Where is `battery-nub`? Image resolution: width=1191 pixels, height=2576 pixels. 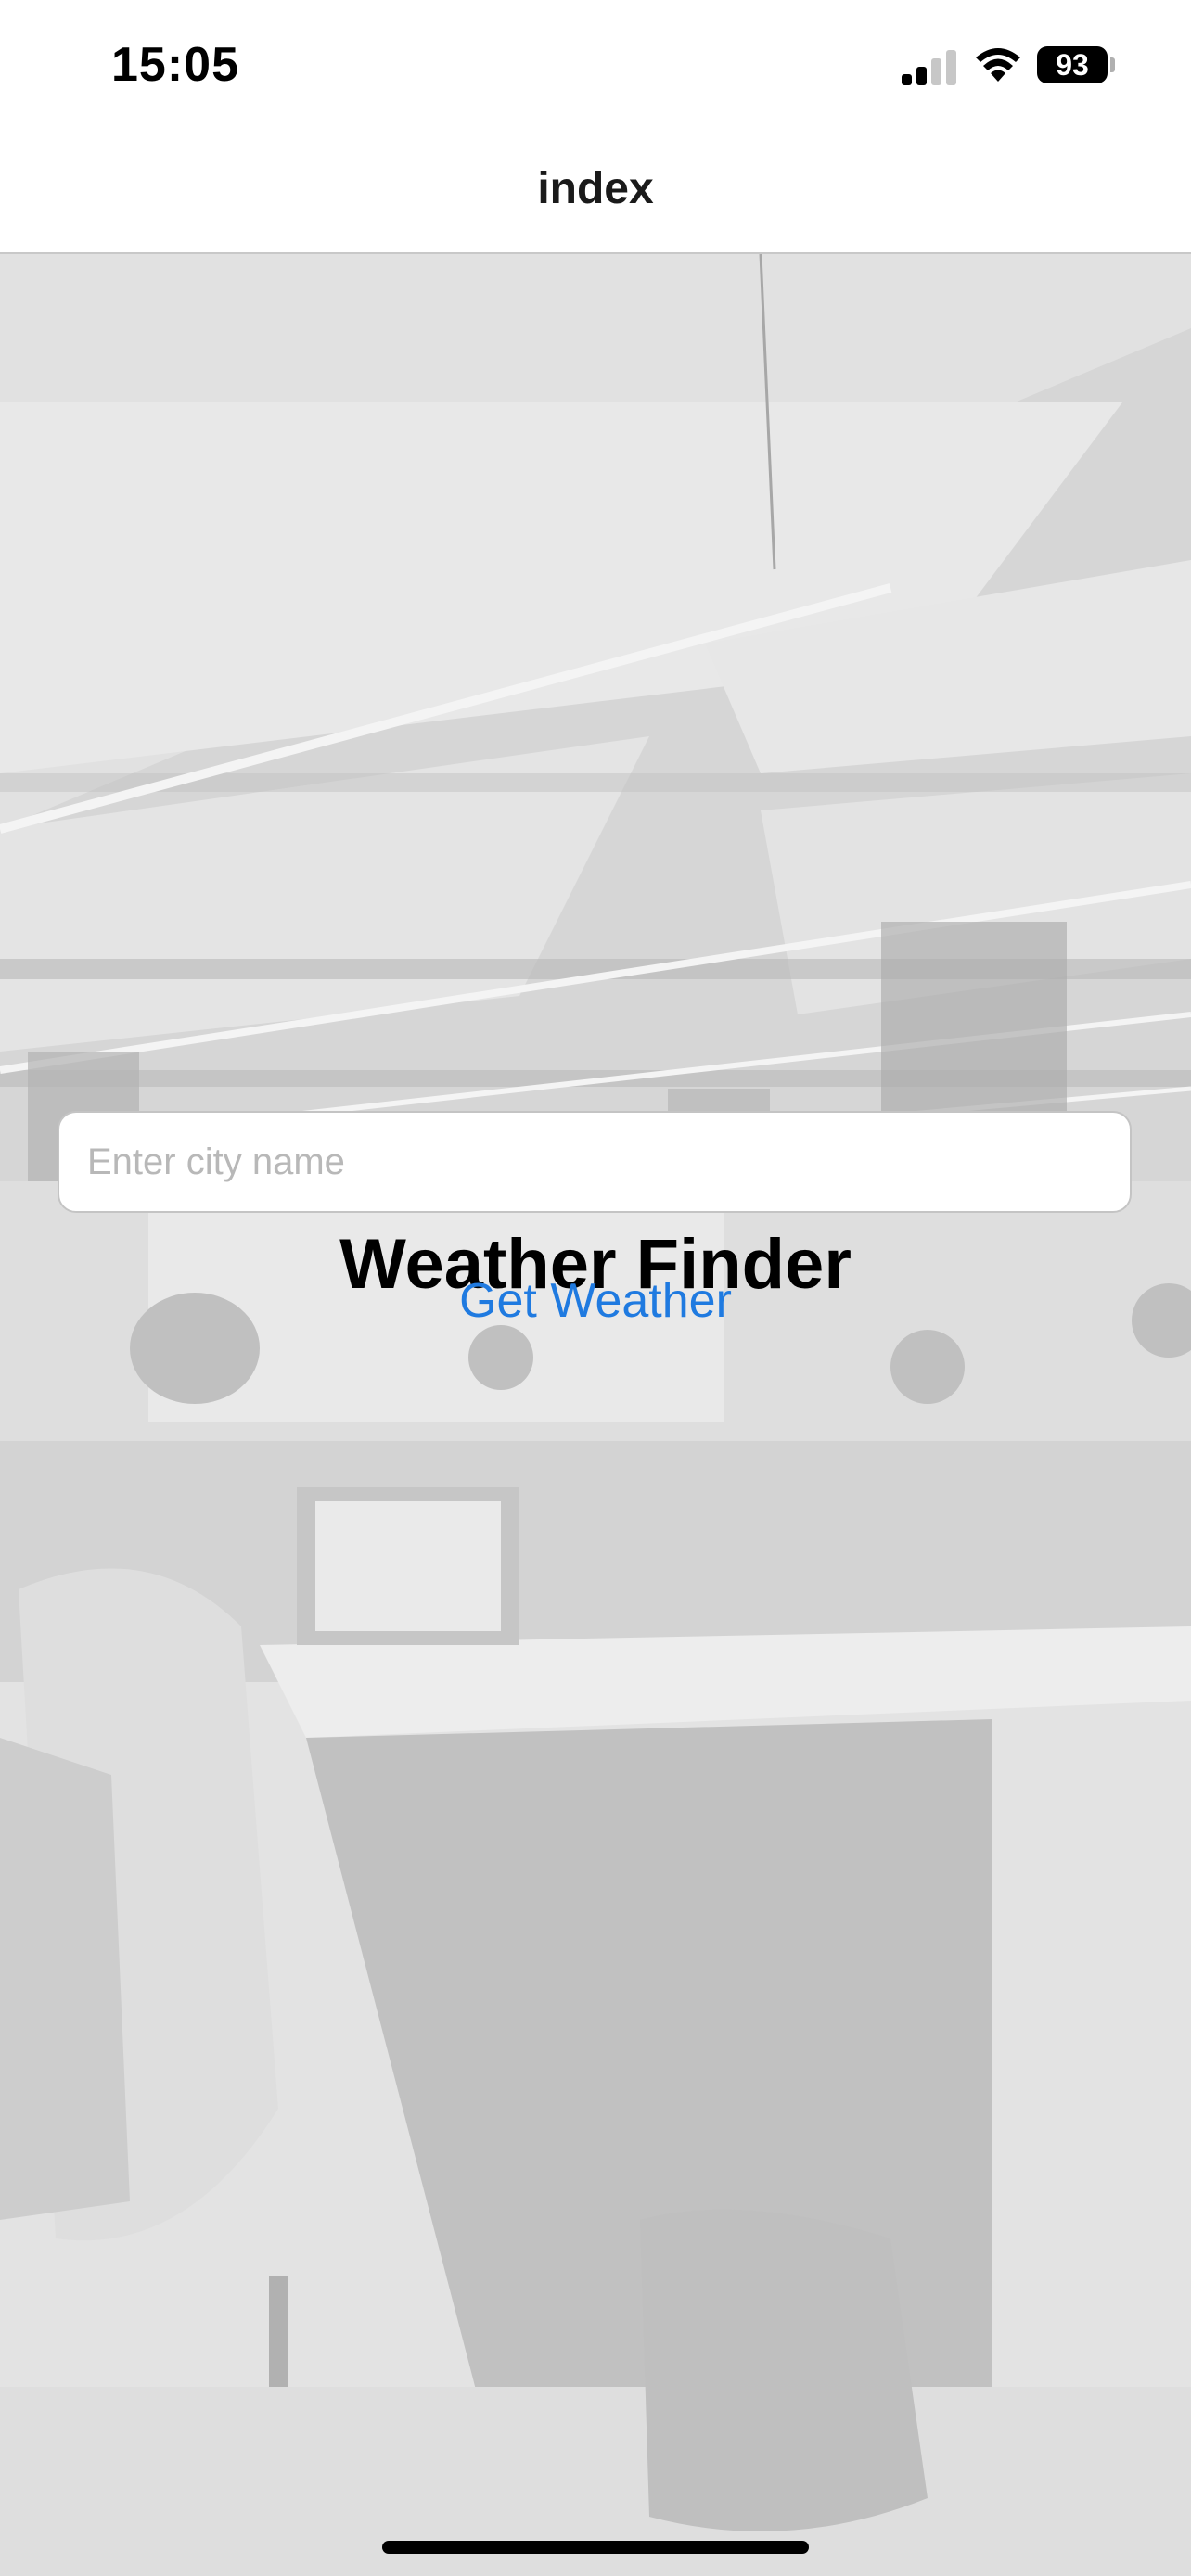 battery-nub is located at coordinates (1112, 64).